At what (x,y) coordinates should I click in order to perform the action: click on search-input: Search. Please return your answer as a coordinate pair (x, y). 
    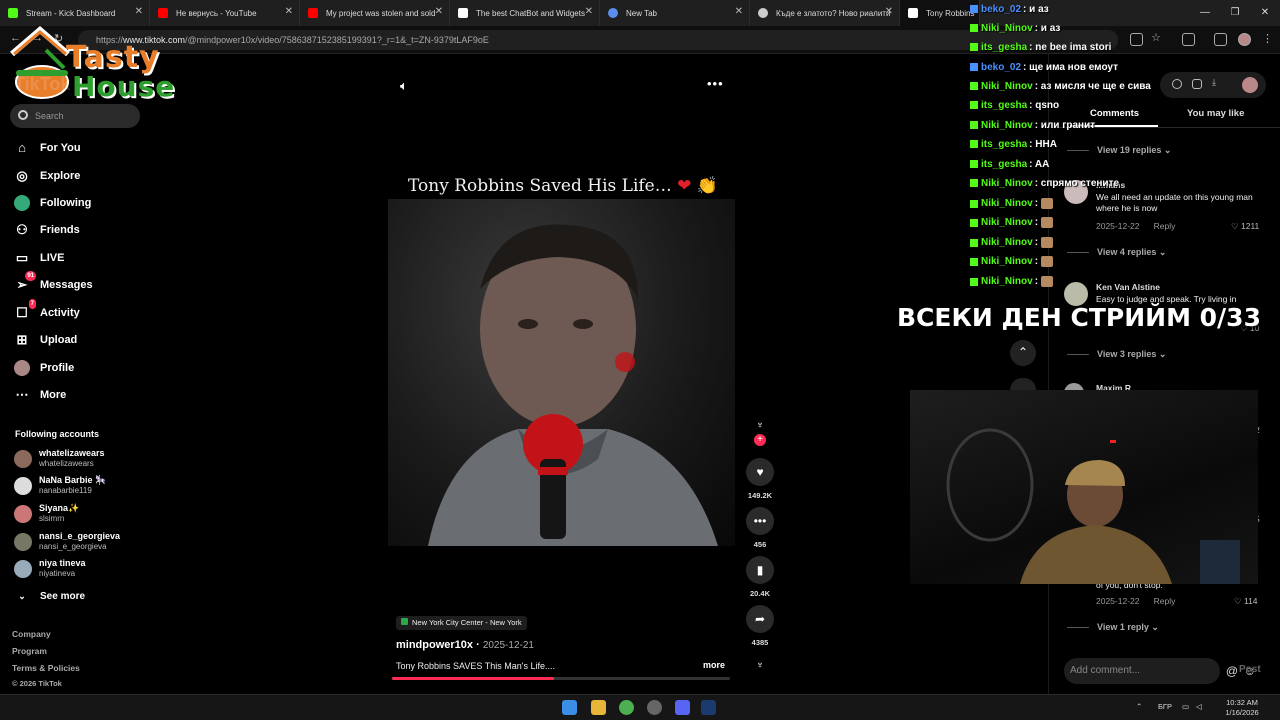
    Looking at the image, I should click on (75, 116).